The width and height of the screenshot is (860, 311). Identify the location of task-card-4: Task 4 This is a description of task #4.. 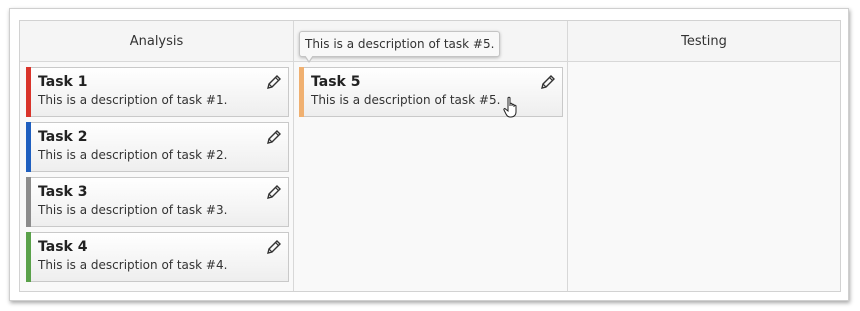
(157, 257).